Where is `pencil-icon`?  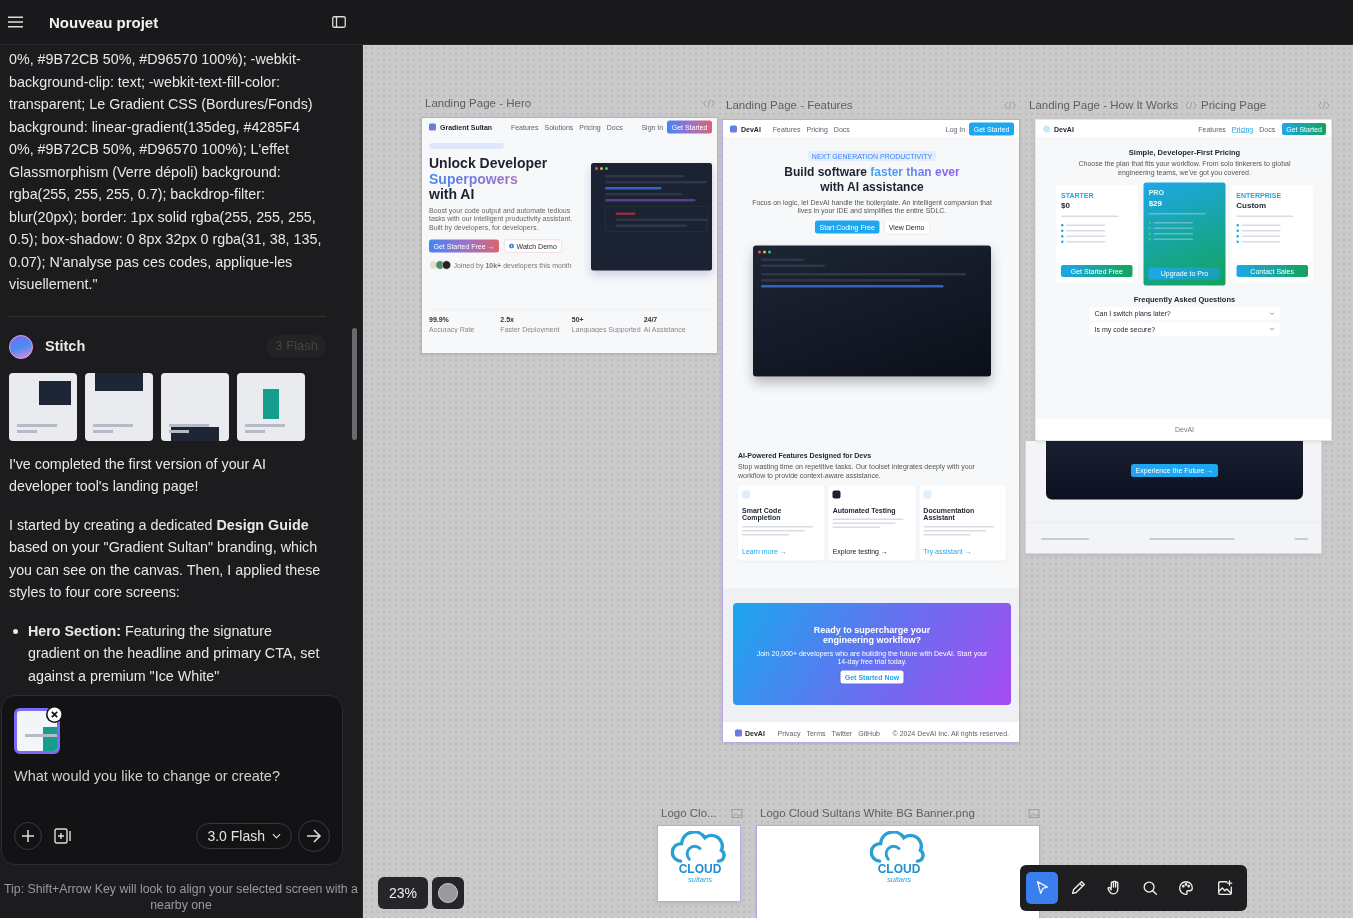
pencil-icon is located at coordinates (1078, 888).